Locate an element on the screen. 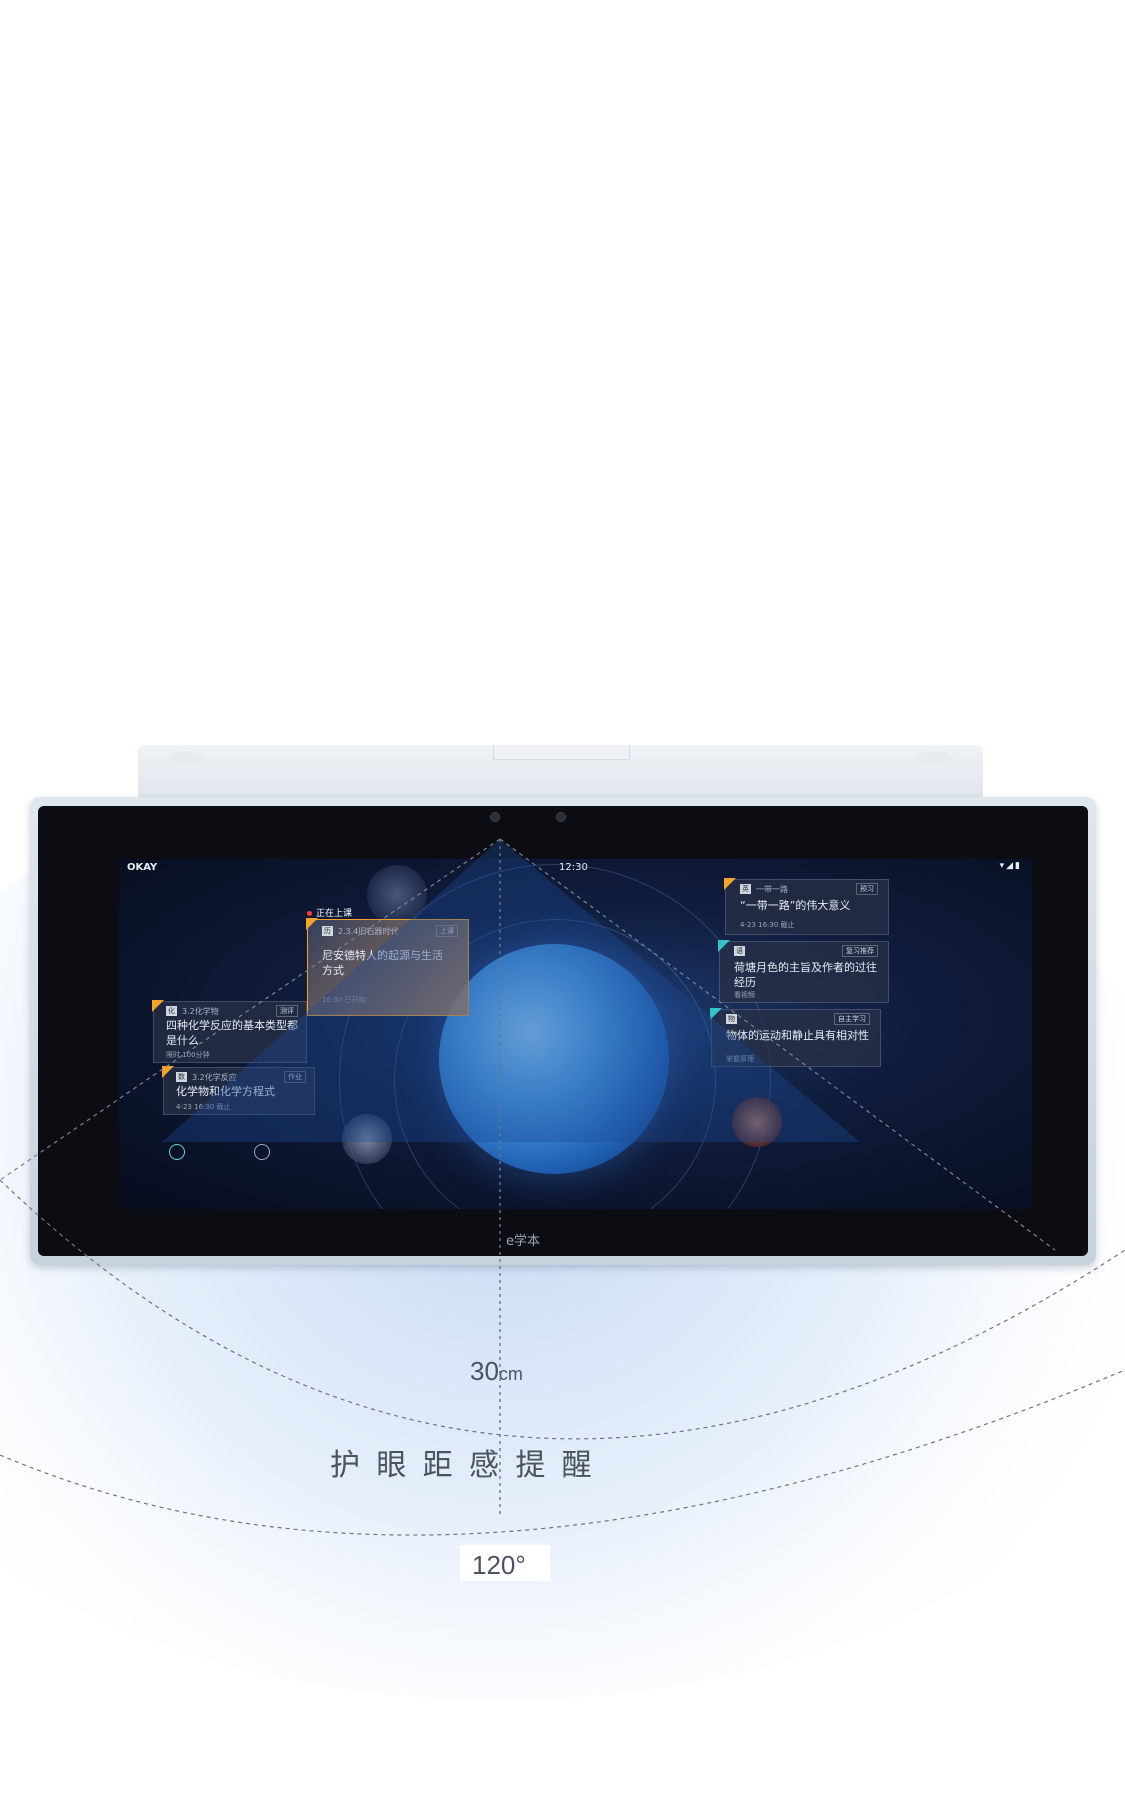  lesson-tag: 上课 is located at coordinates (447, 931).